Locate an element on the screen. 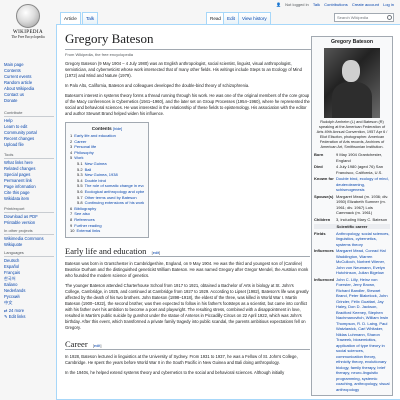 Image resolution: width=400 pixels, height=400 pixels. infobox-label-born: Born is located at coordinates (319, 154).